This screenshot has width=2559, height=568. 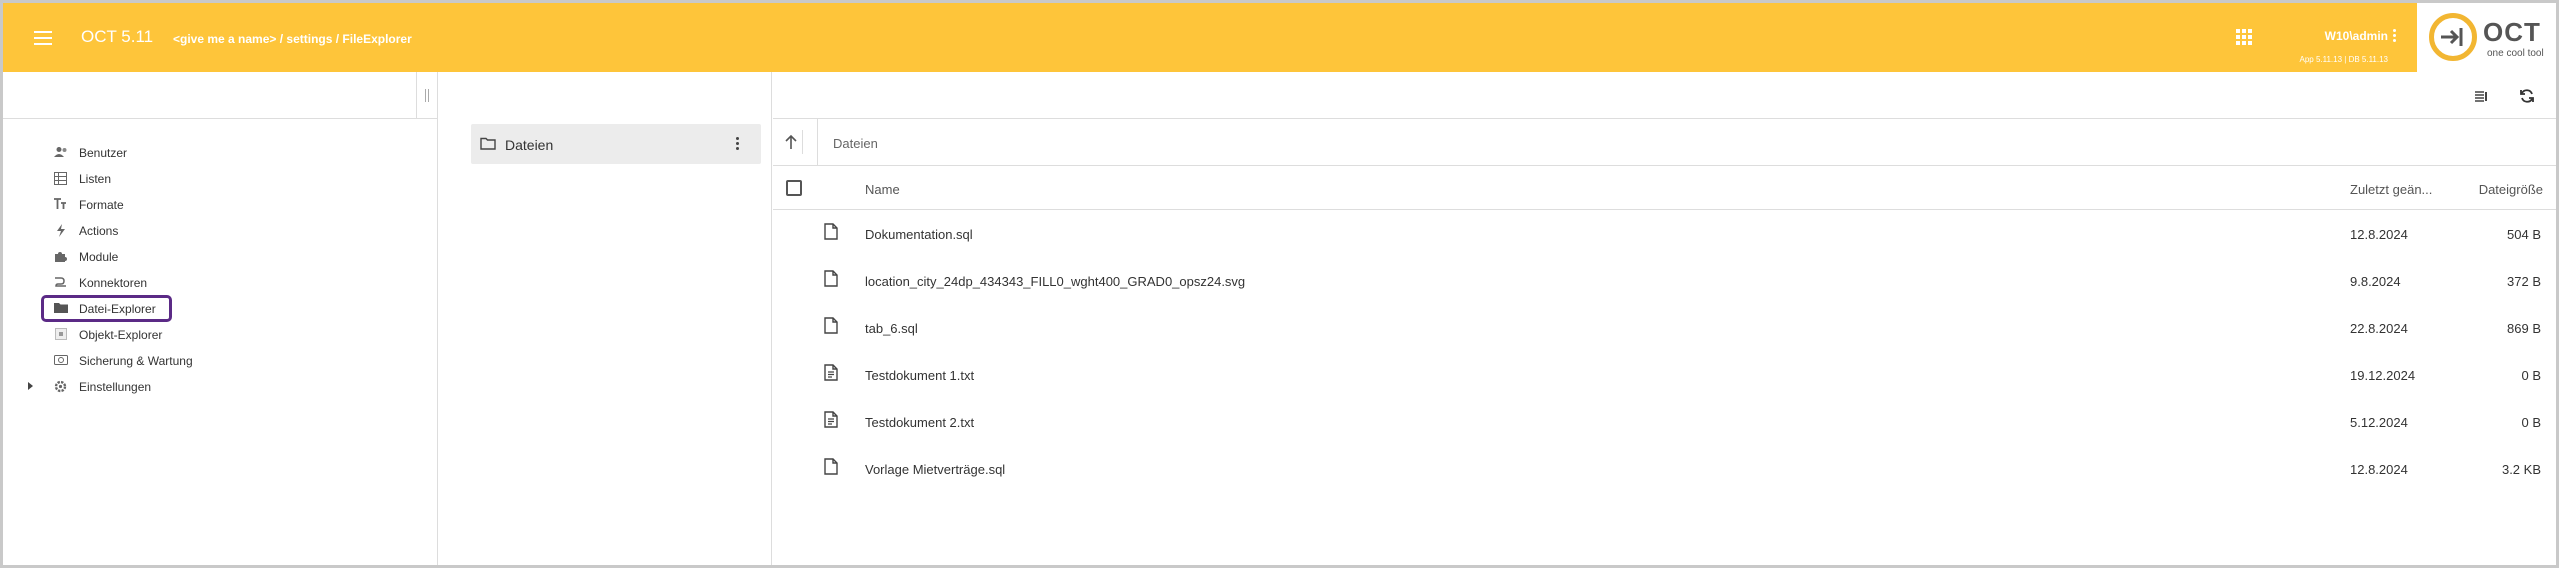 What do you see at coordinates (121, 335) in the screenshot?
I see `sidebar-item-label: Objekt-Explorer` at bounding box center [121, 335].